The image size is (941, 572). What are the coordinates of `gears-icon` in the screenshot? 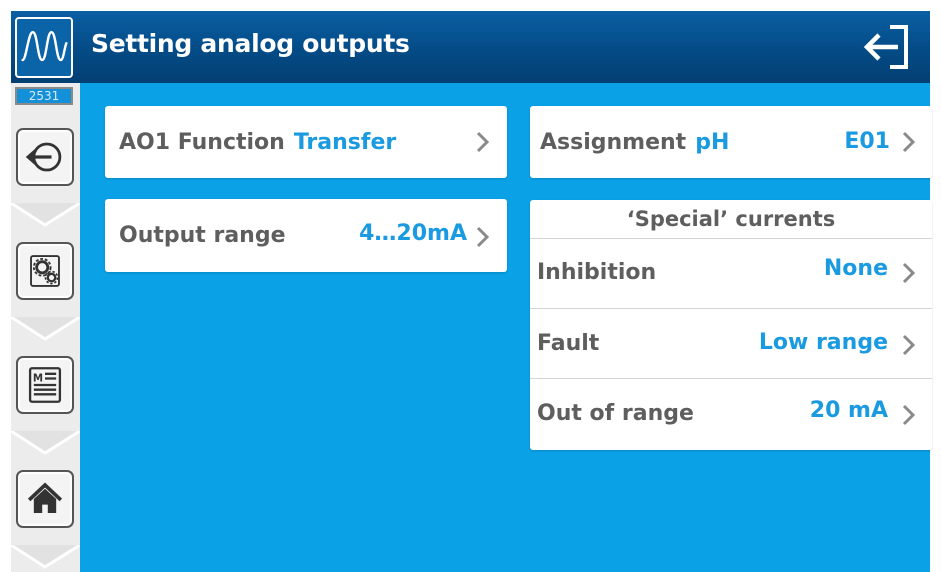 It's located at (45, 271).